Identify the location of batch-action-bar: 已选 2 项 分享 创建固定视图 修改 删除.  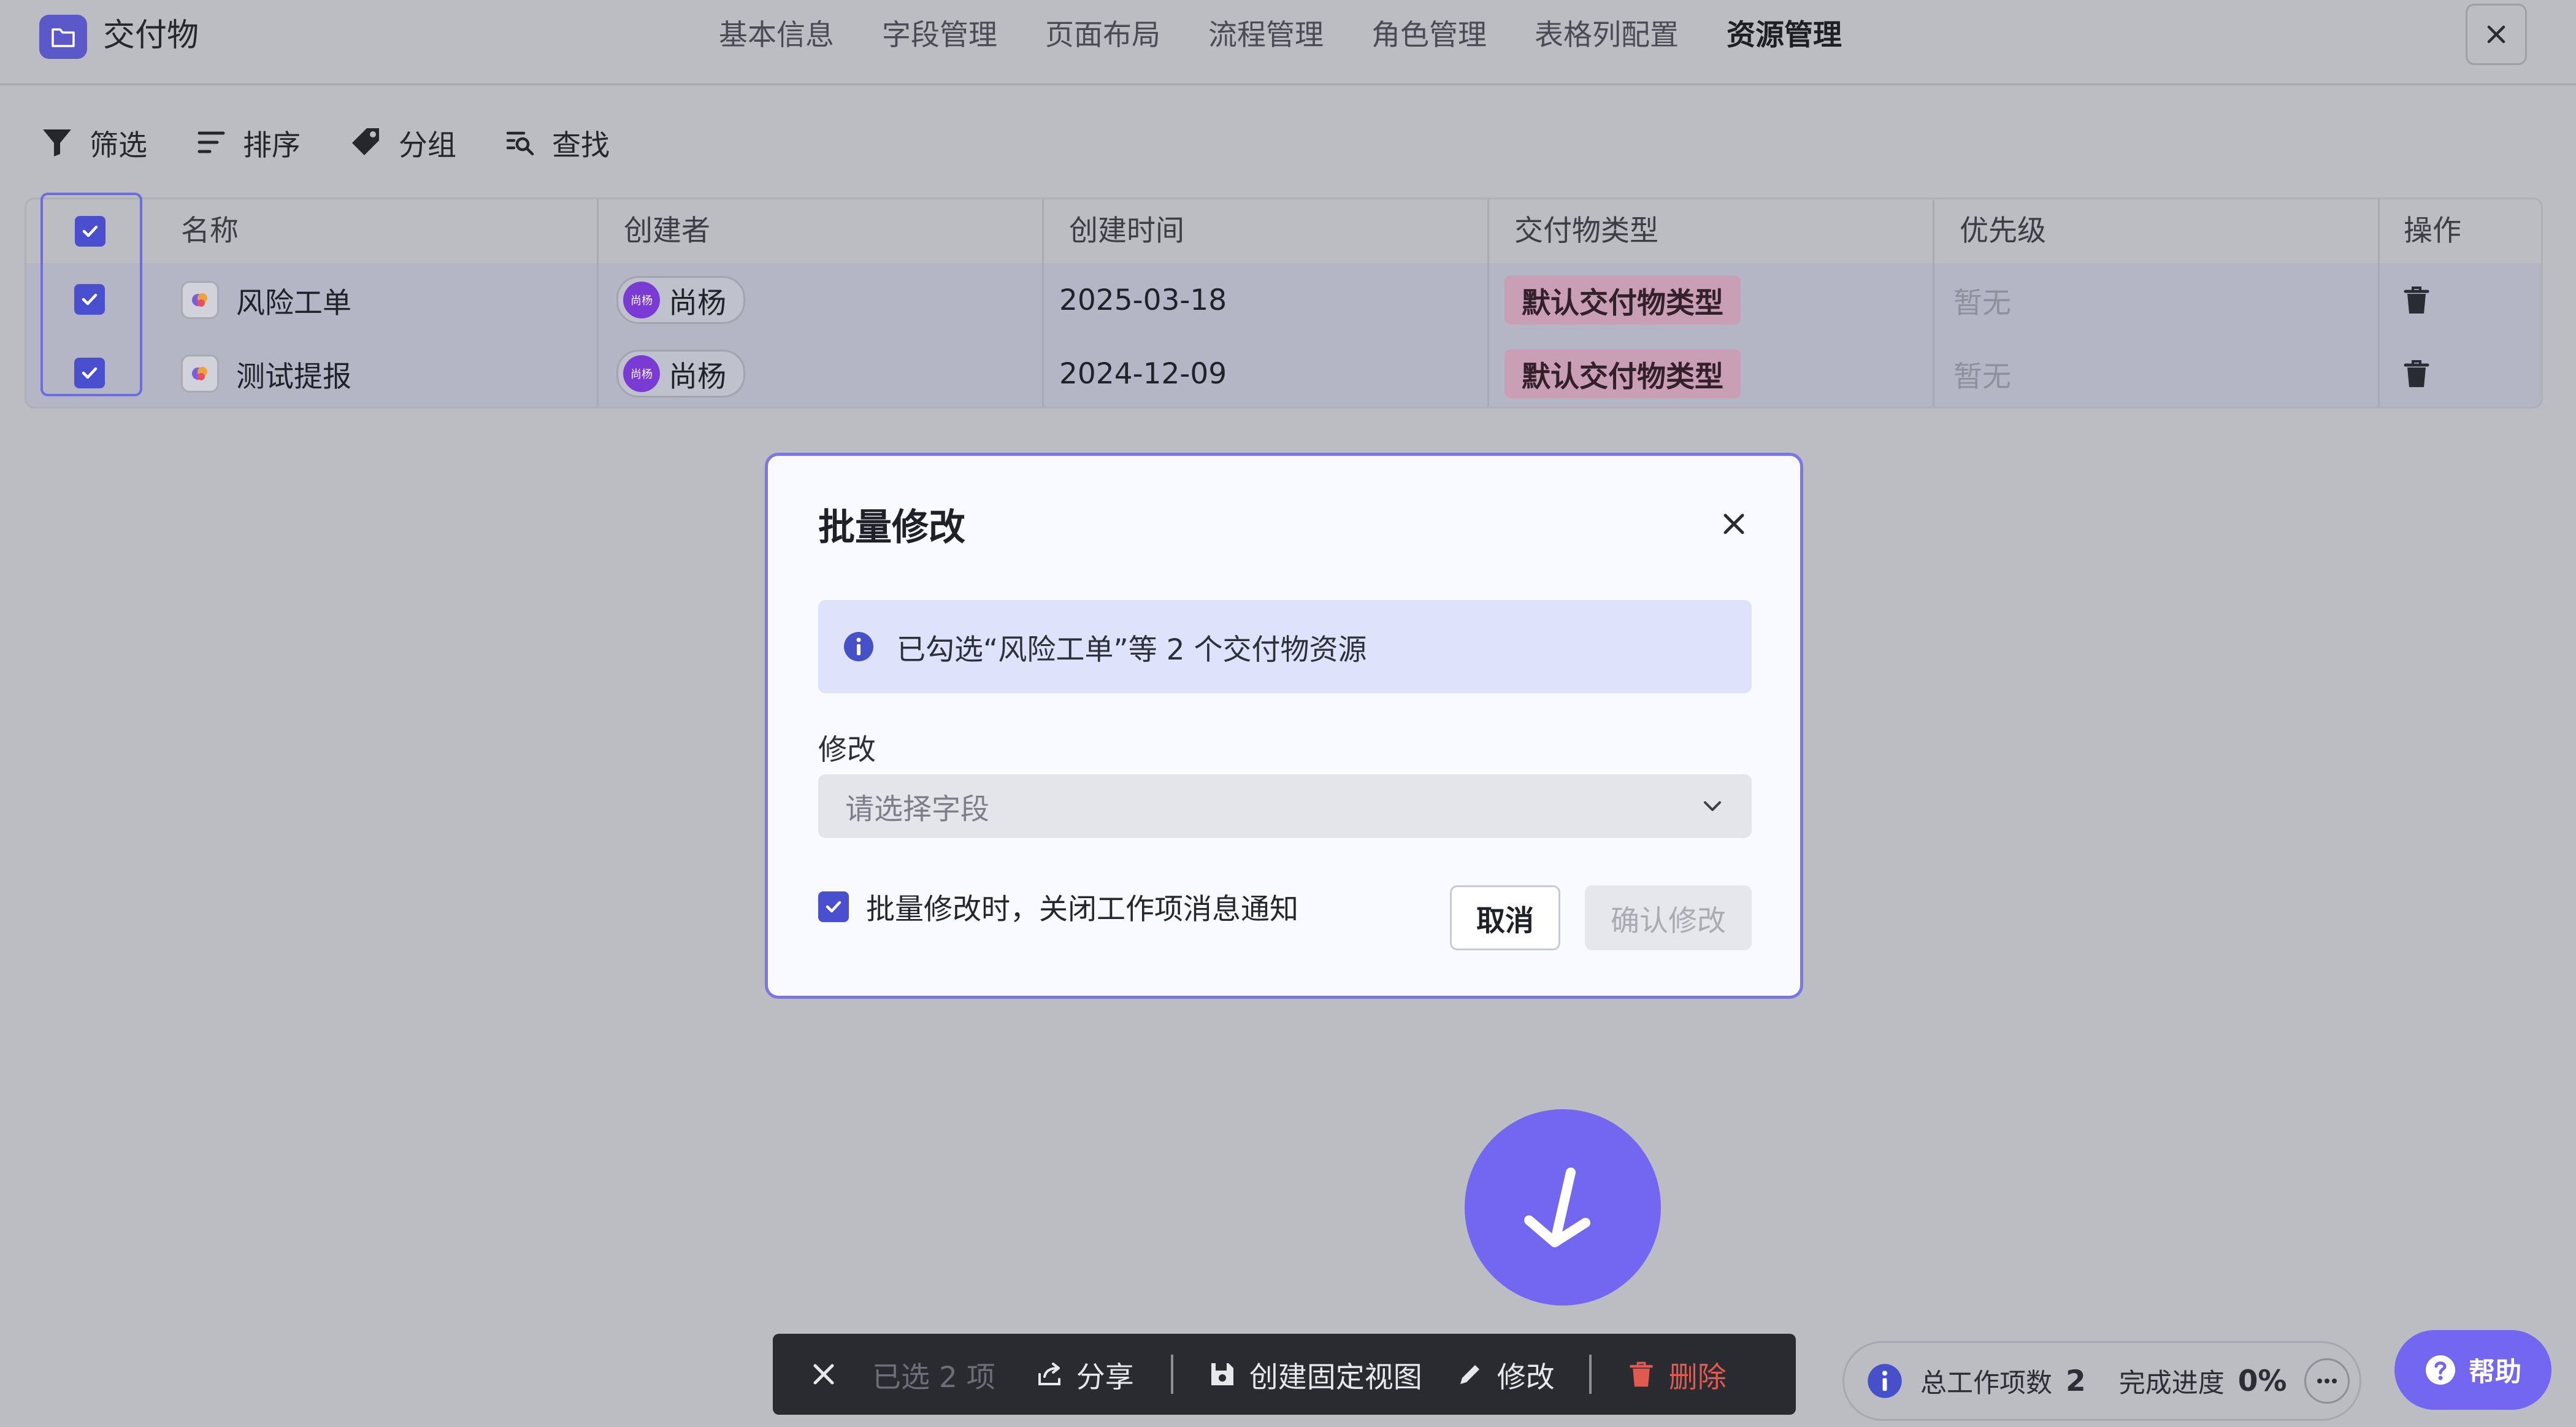
(1284, 1374).